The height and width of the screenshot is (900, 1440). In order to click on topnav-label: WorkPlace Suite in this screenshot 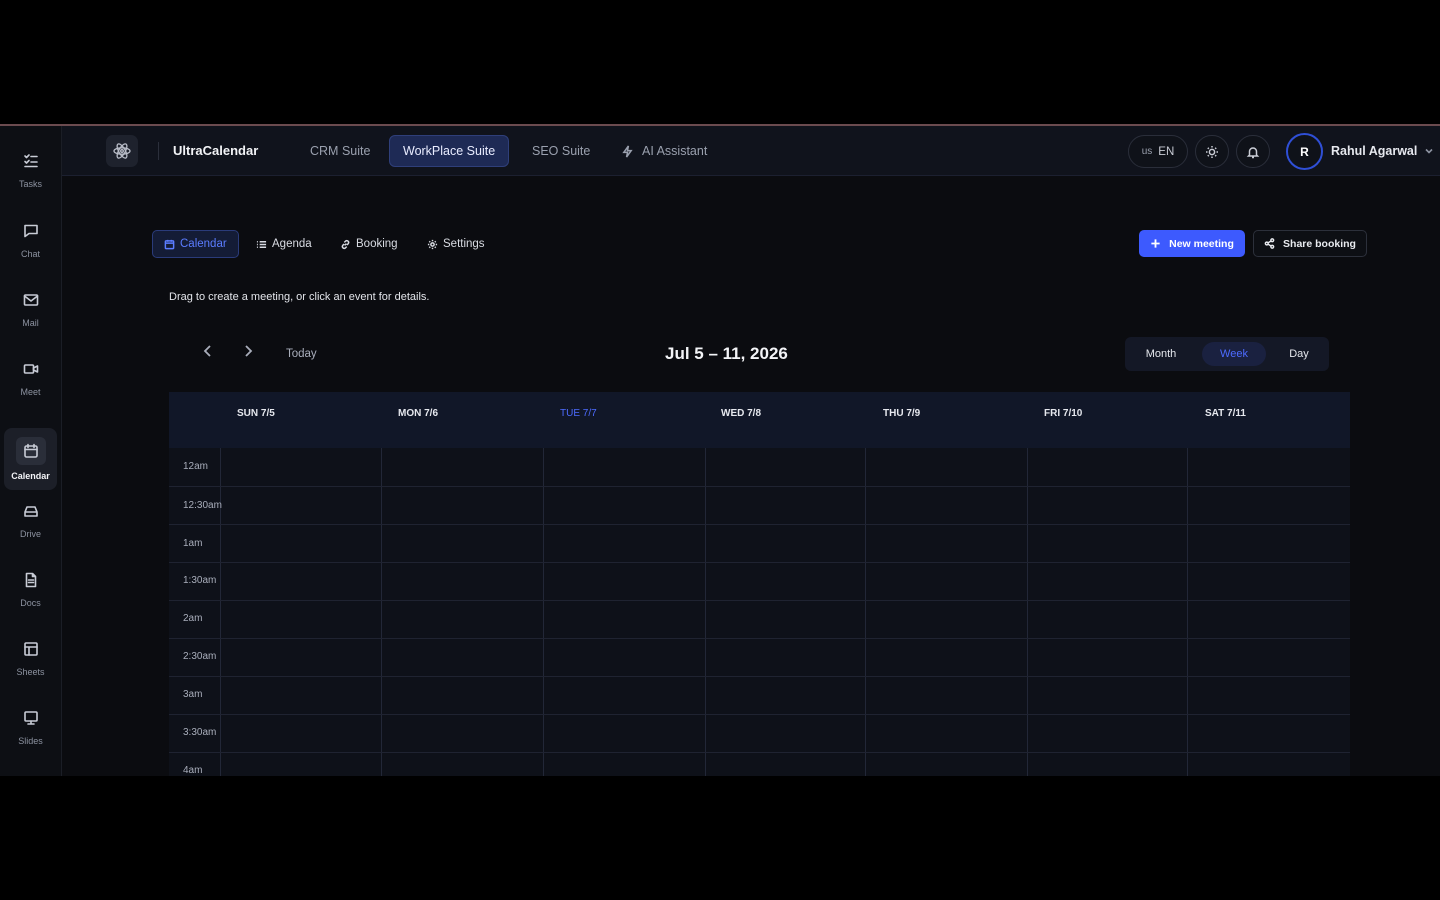, I will do `click(449, 151)`.